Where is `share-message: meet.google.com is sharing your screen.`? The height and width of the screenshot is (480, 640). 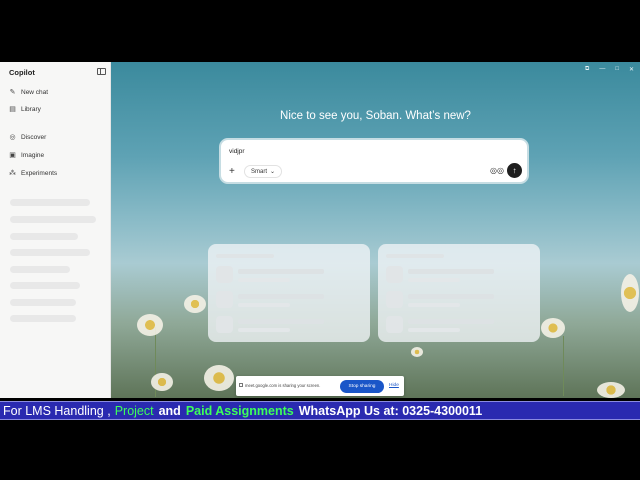 share-message: meet.google.com is sharing your screen. is located at coordinates (283, 385).